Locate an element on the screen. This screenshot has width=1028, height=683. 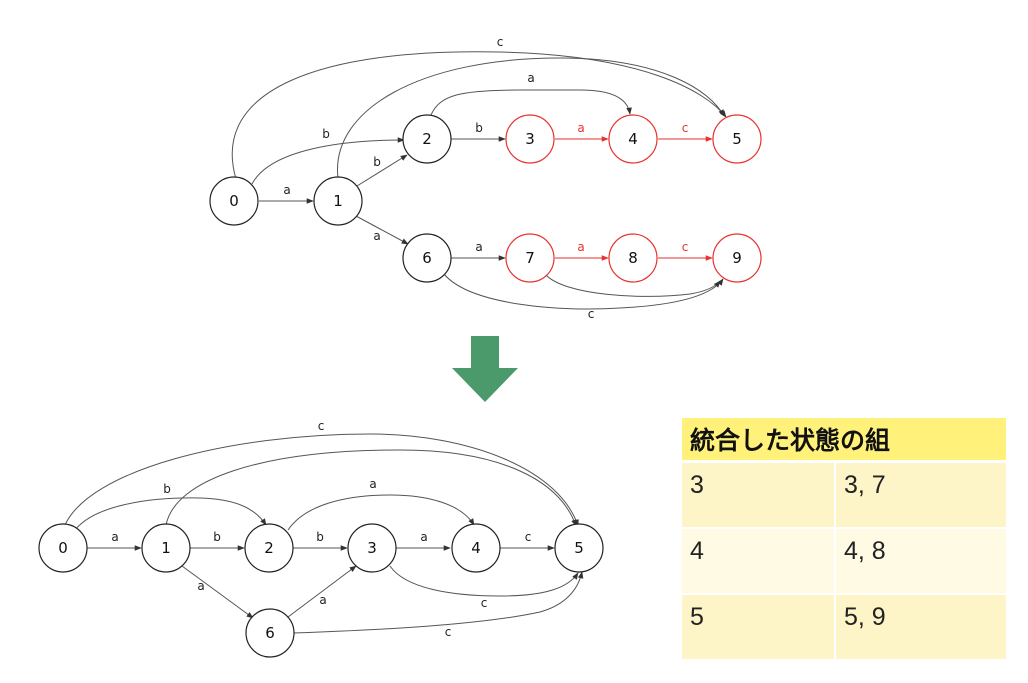
edge-top-2-3: b is located at coordinates (478, 131).